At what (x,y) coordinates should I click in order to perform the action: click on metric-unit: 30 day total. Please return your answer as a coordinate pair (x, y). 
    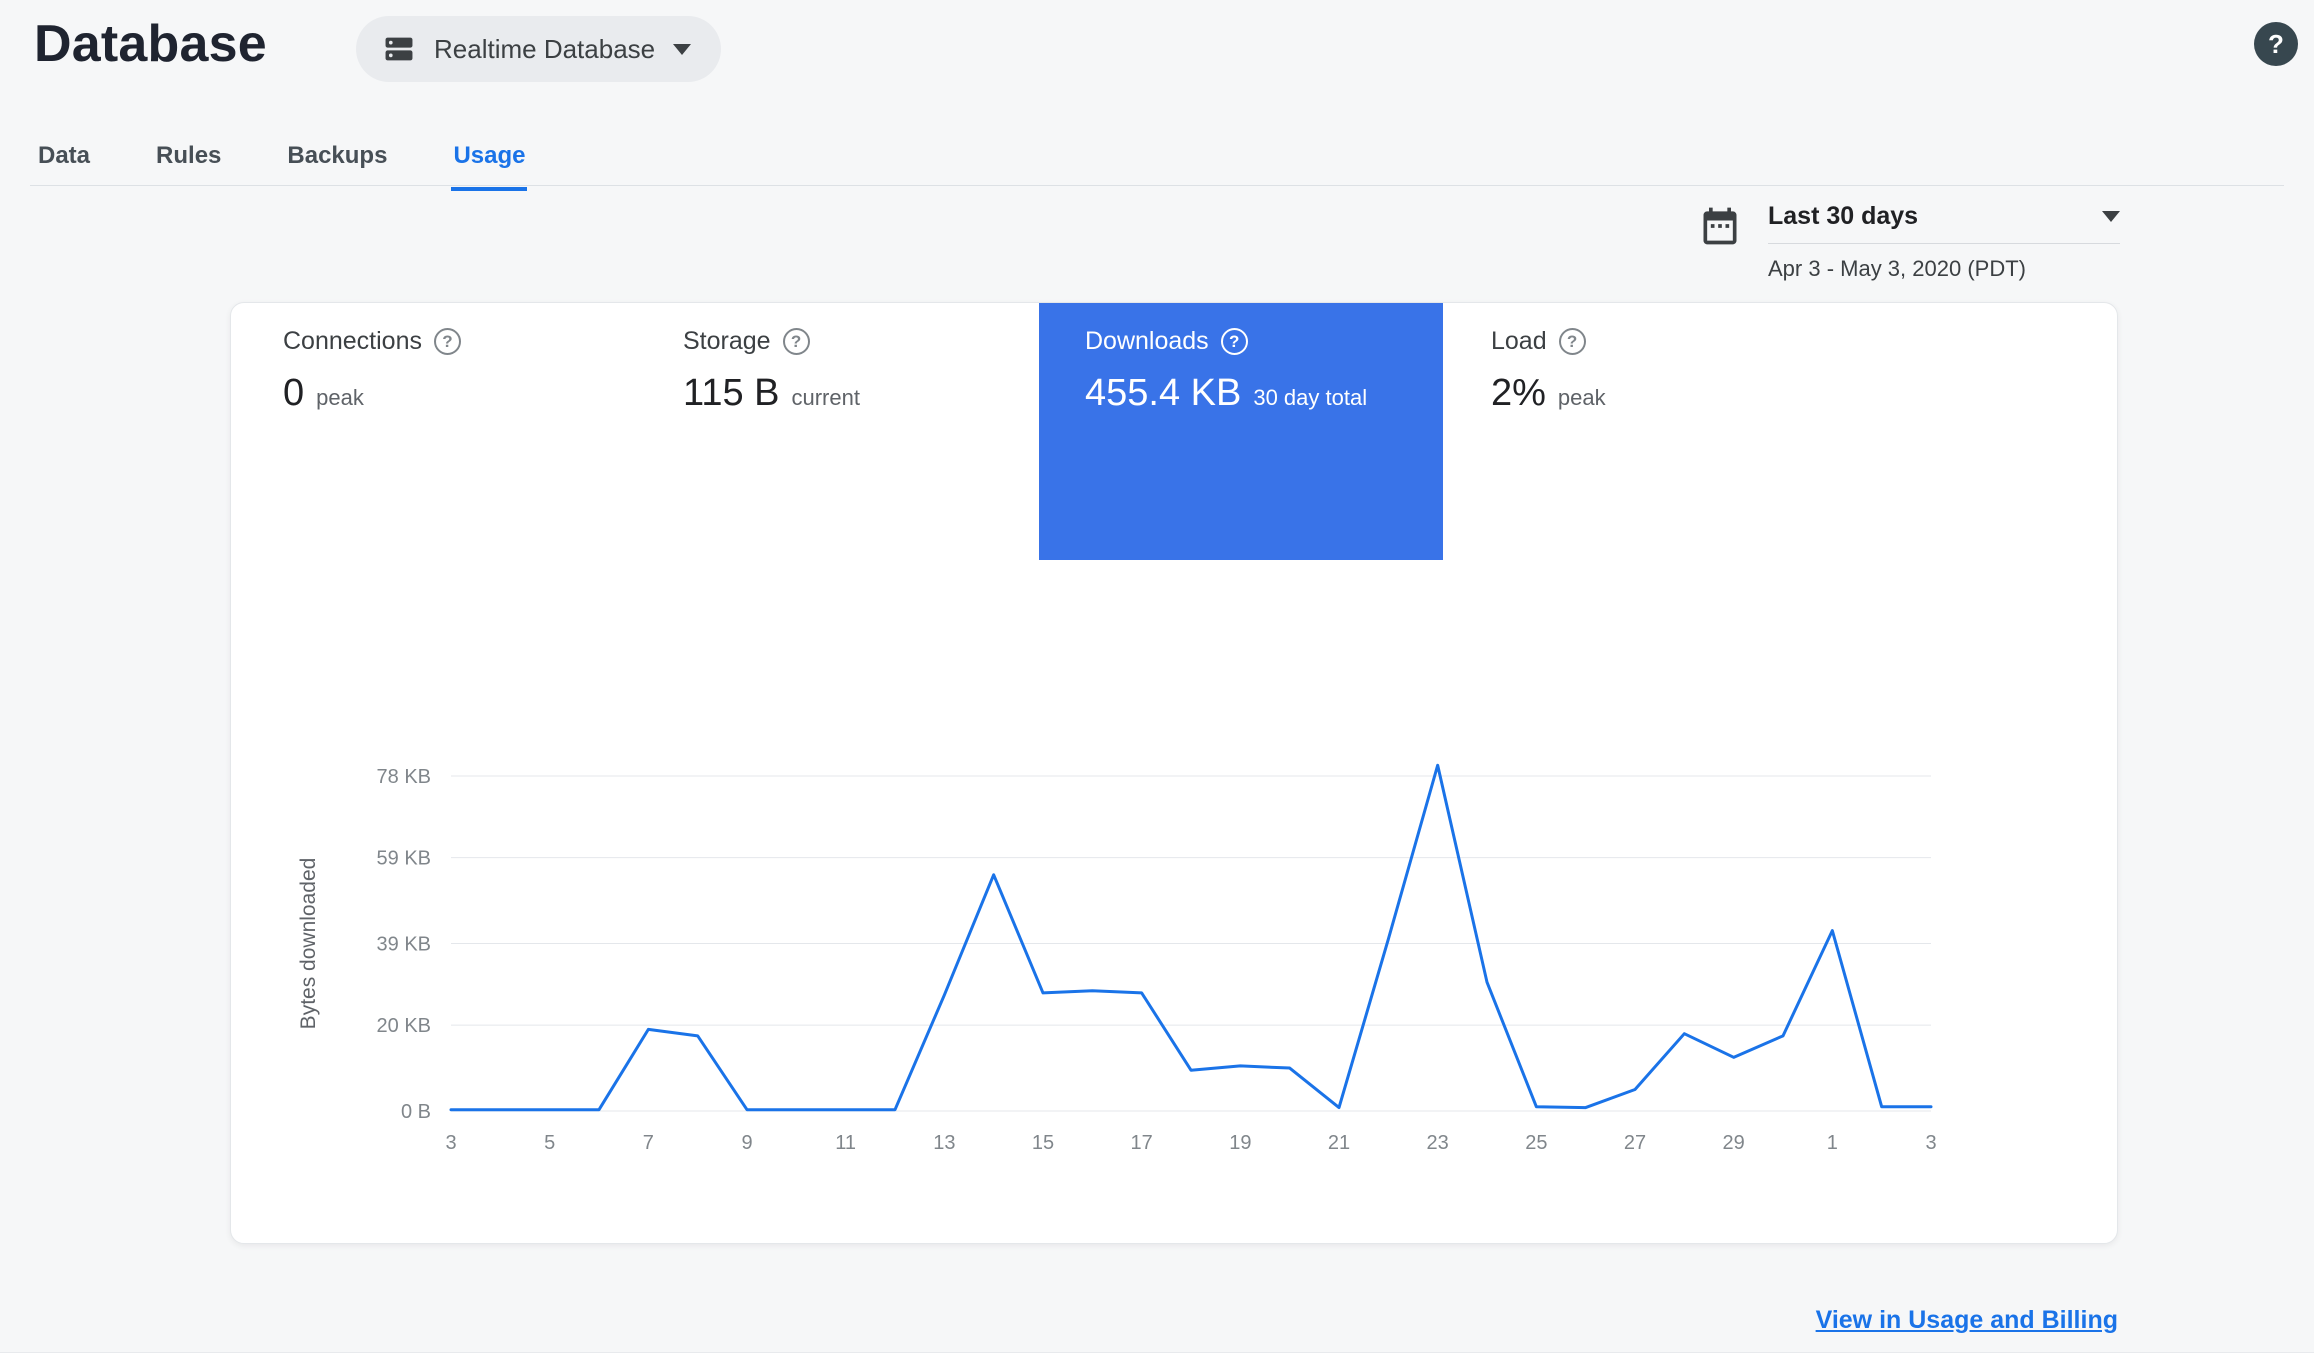
    Looking at the image, I should click on (1310, 397).